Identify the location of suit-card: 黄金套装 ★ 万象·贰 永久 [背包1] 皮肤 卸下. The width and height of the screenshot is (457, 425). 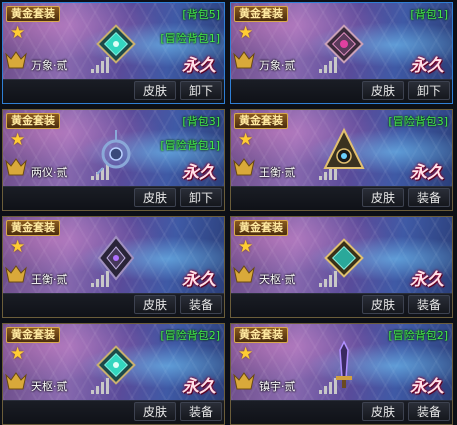
(341, 53).